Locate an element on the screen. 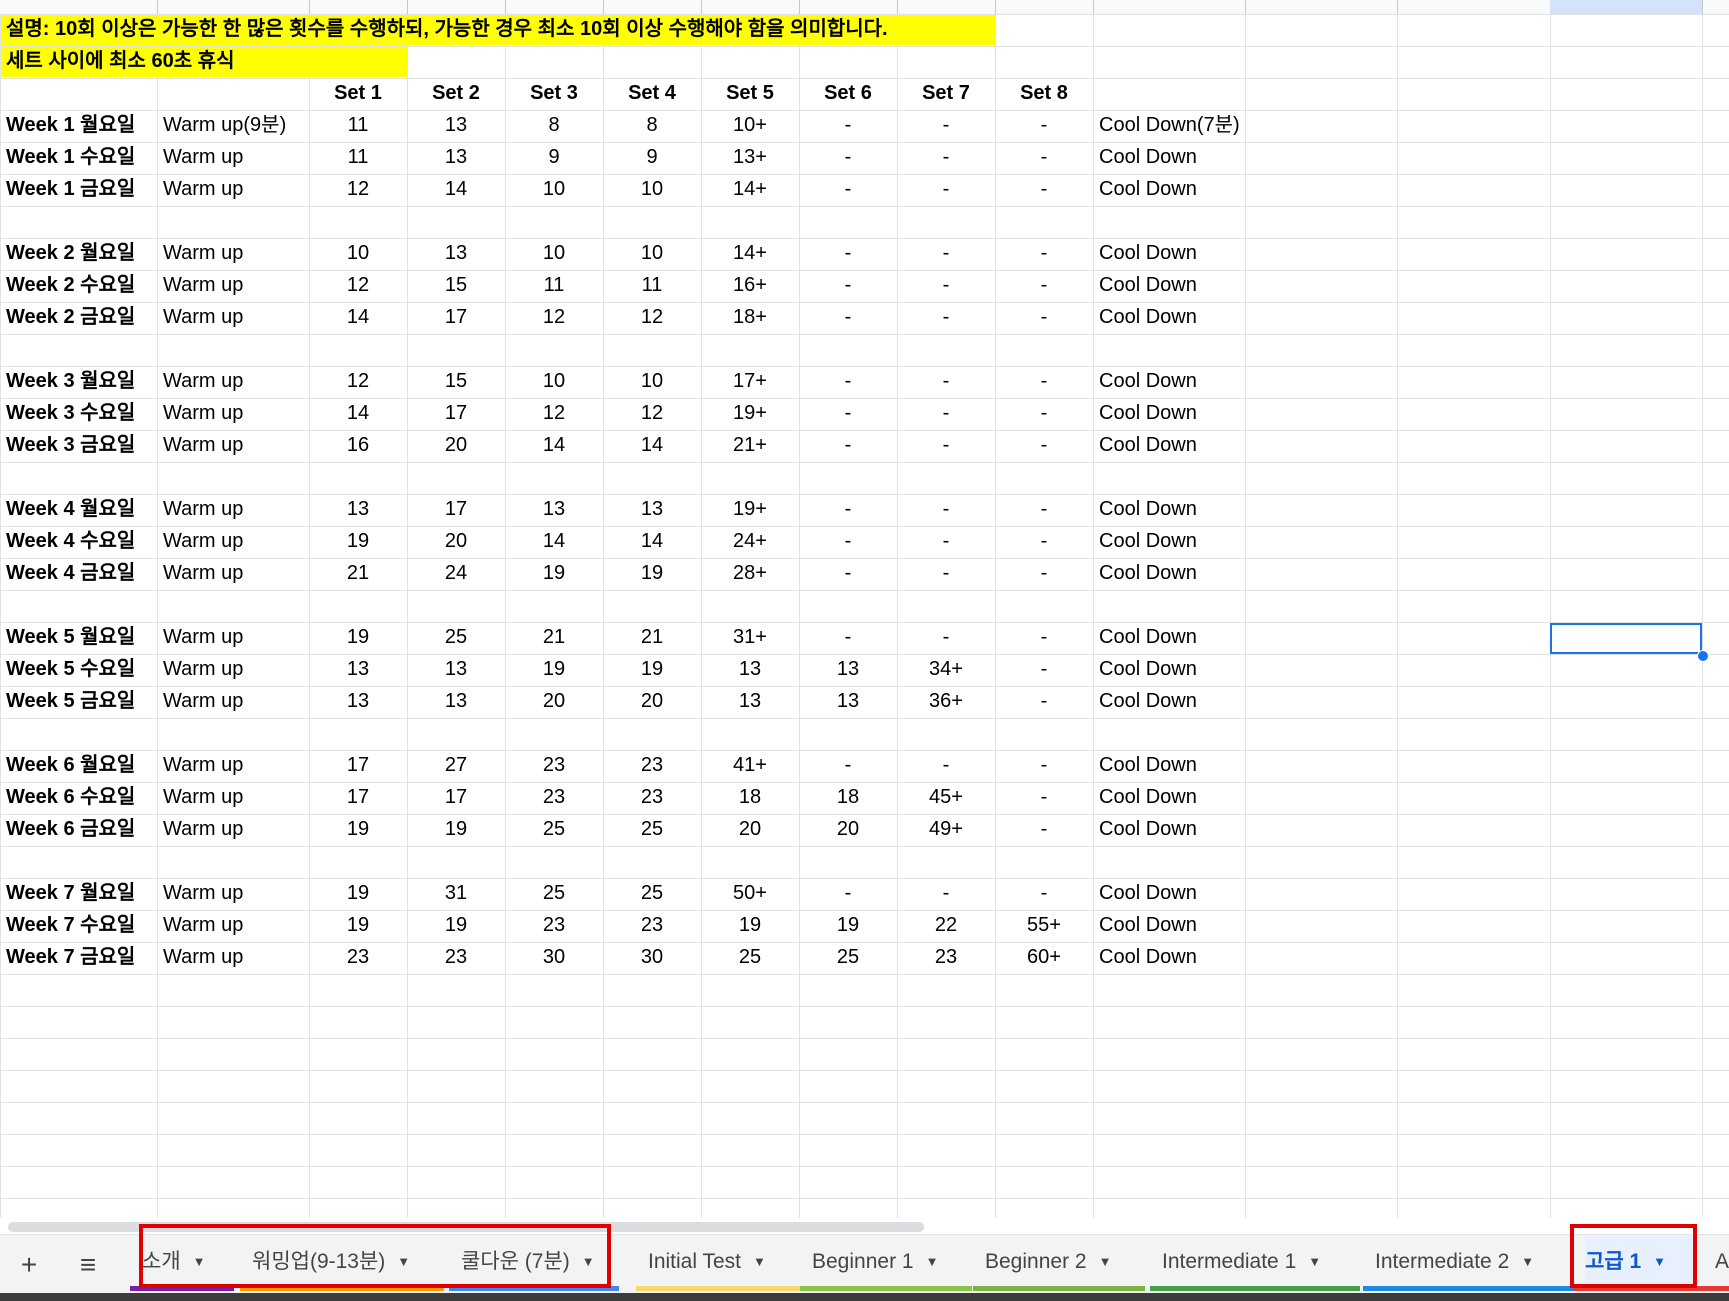 The image size is (1729, 1301). set-header: Set 2 is located at coordinates (456, 93).